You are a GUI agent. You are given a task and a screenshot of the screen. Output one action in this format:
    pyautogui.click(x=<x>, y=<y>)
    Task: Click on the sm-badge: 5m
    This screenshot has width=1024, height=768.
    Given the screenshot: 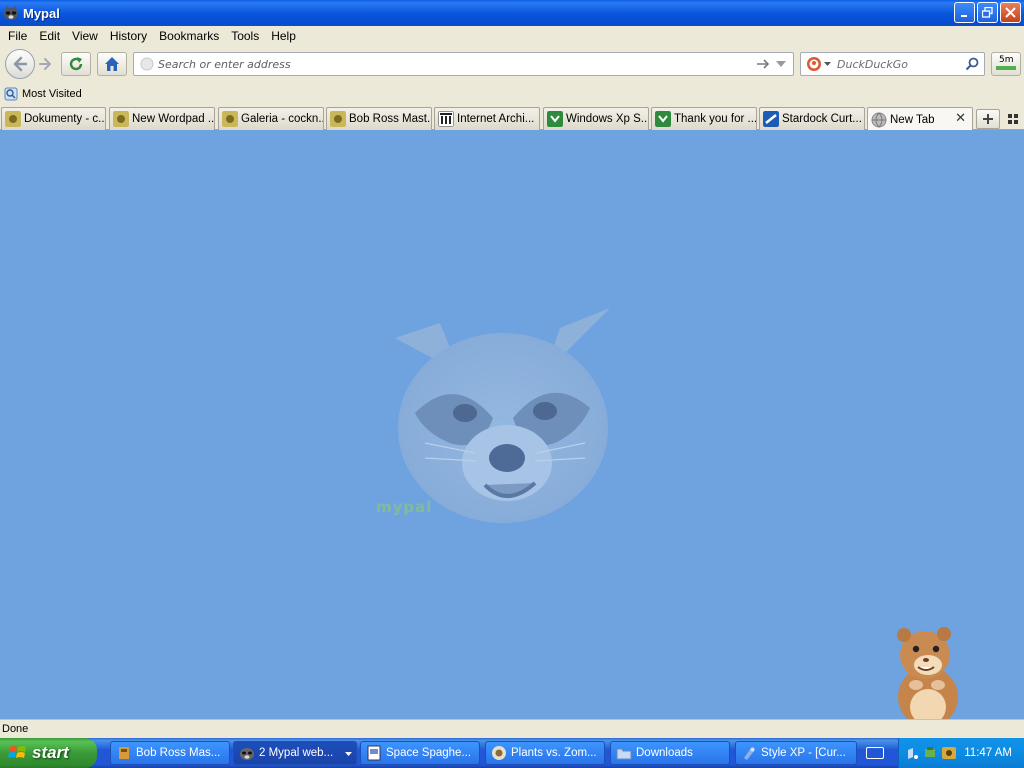 What is the action you would take?
    pyautogui.click(x=1006, y=60)
    